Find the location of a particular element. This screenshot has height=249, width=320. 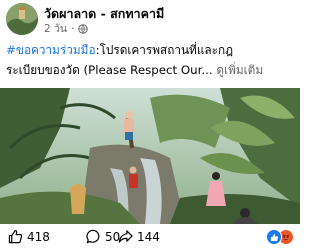

share-icon is located at coordinates (125, 236).